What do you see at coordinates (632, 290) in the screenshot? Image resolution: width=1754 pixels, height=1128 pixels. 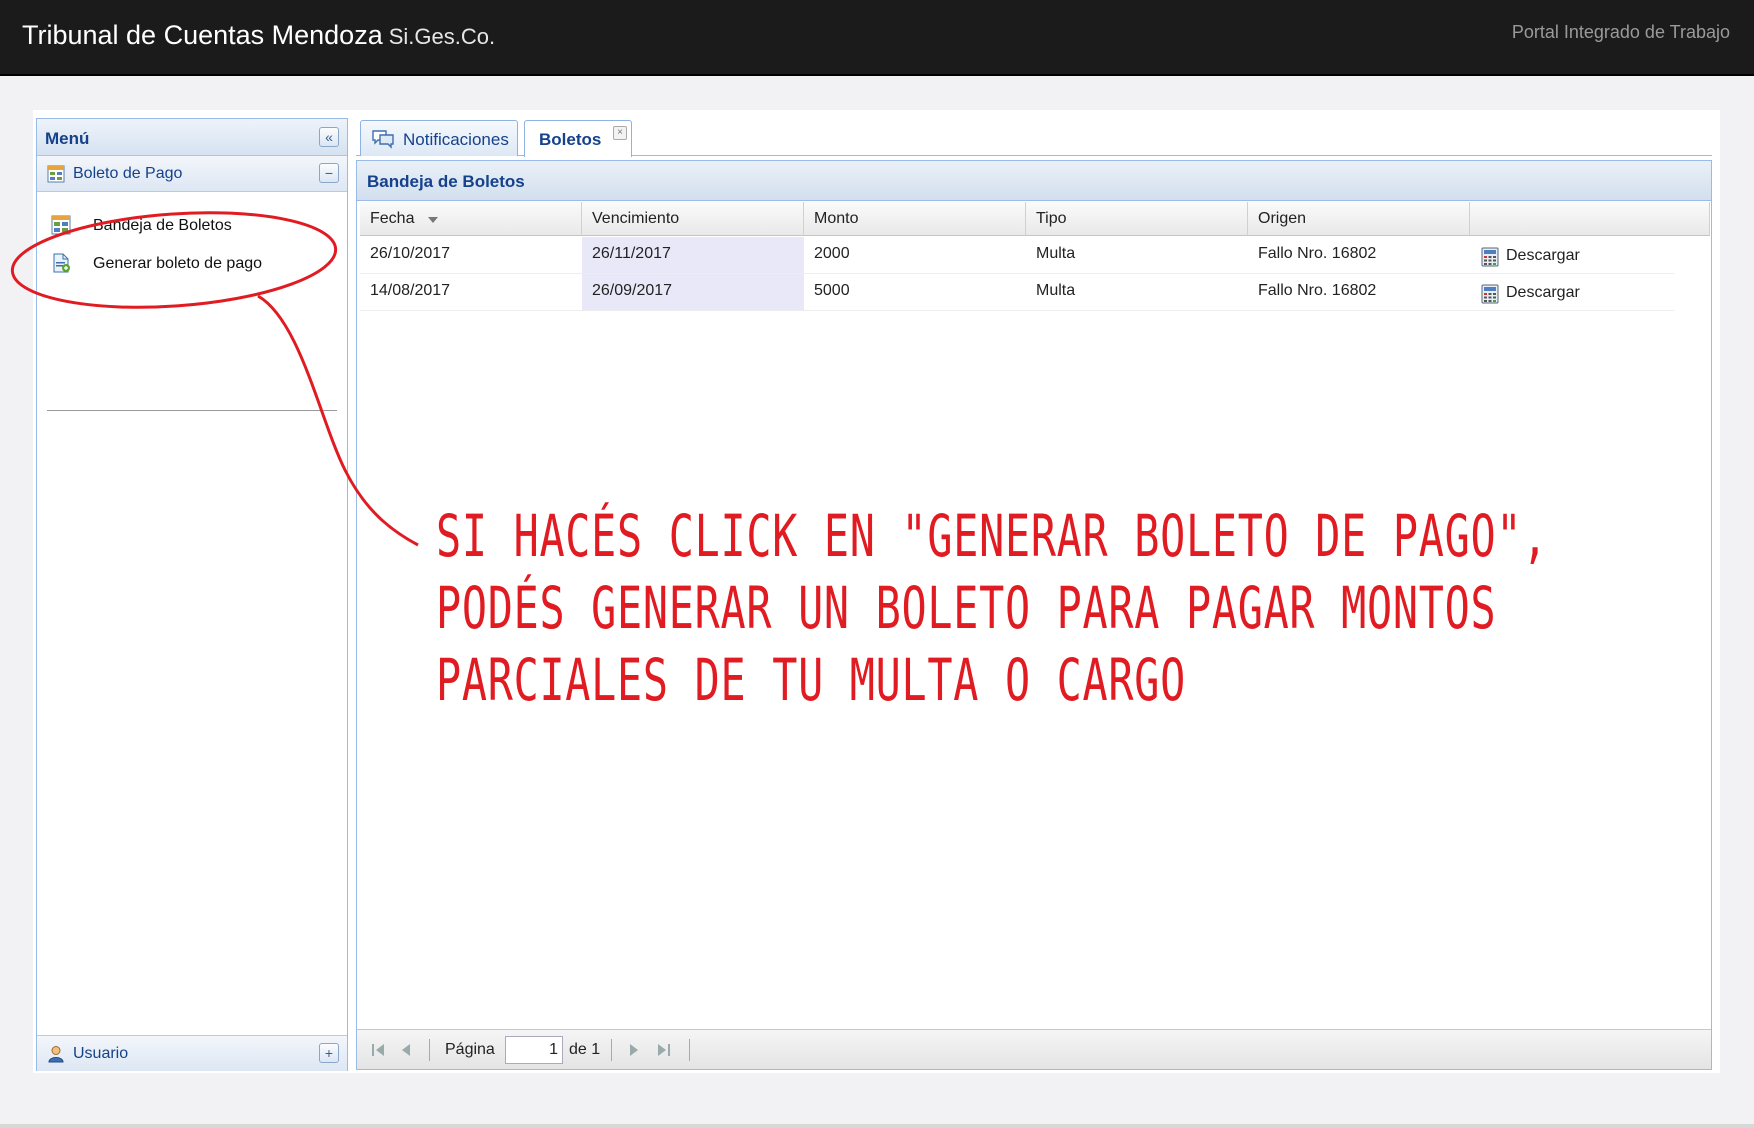 I see `cell-text: 26/09/2017` at bounding box center [632, 290].